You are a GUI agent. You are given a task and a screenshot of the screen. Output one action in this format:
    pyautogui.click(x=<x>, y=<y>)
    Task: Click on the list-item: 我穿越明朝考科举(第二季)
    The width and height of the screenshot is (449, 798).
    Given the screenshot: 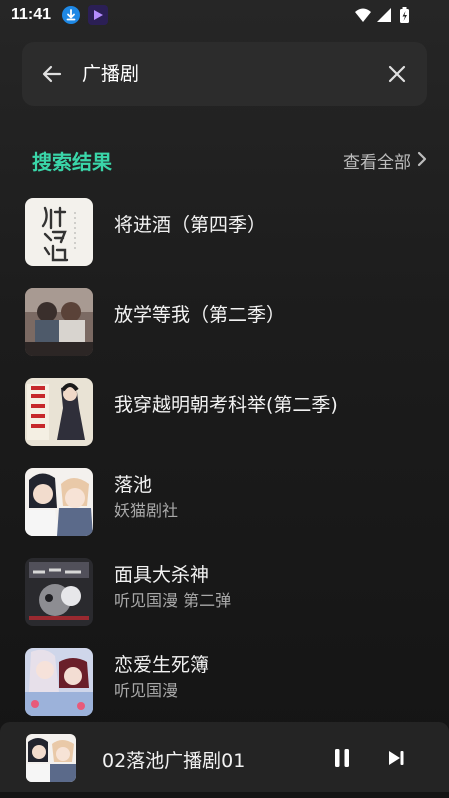 What is the action you would take?
    pyautogui.click(x=224, y=412)
    